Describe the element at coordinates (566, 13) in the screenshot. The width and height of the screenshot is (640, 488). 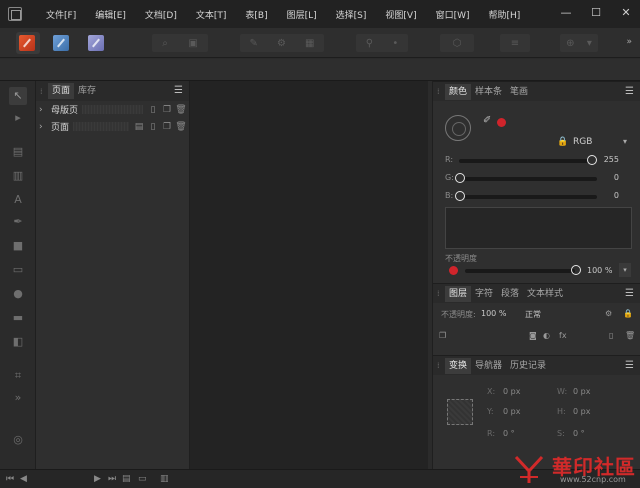
I see `minimize-icon: —` at that location.